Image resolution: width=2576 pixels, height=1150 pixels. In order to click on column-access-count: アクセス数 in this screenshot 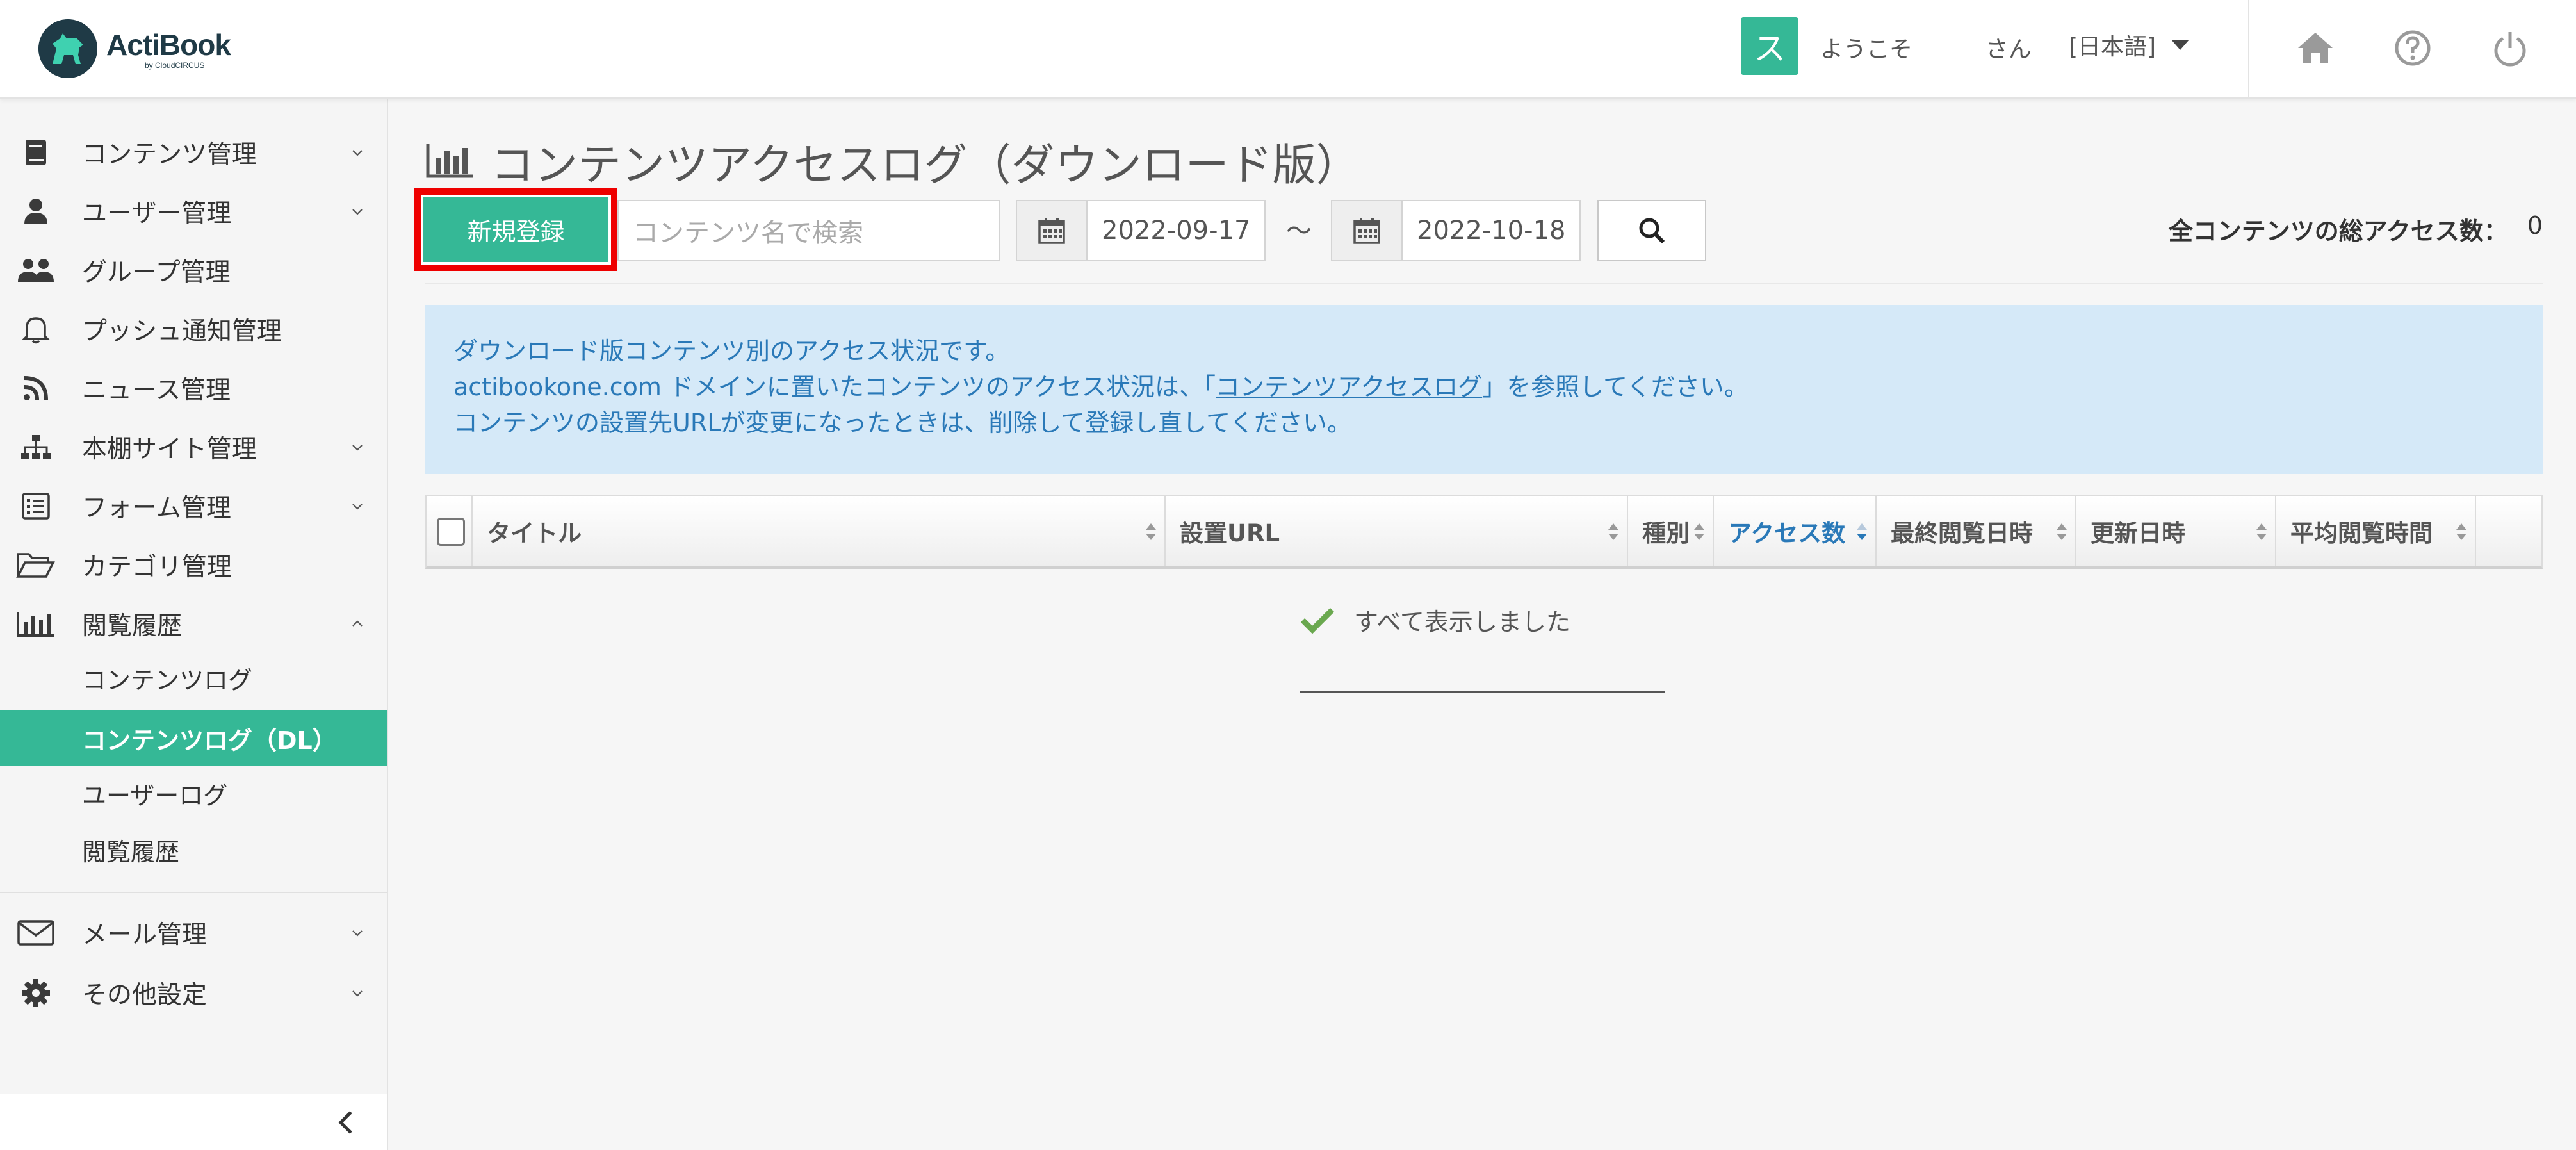, I will do `click(1795, 531)`.